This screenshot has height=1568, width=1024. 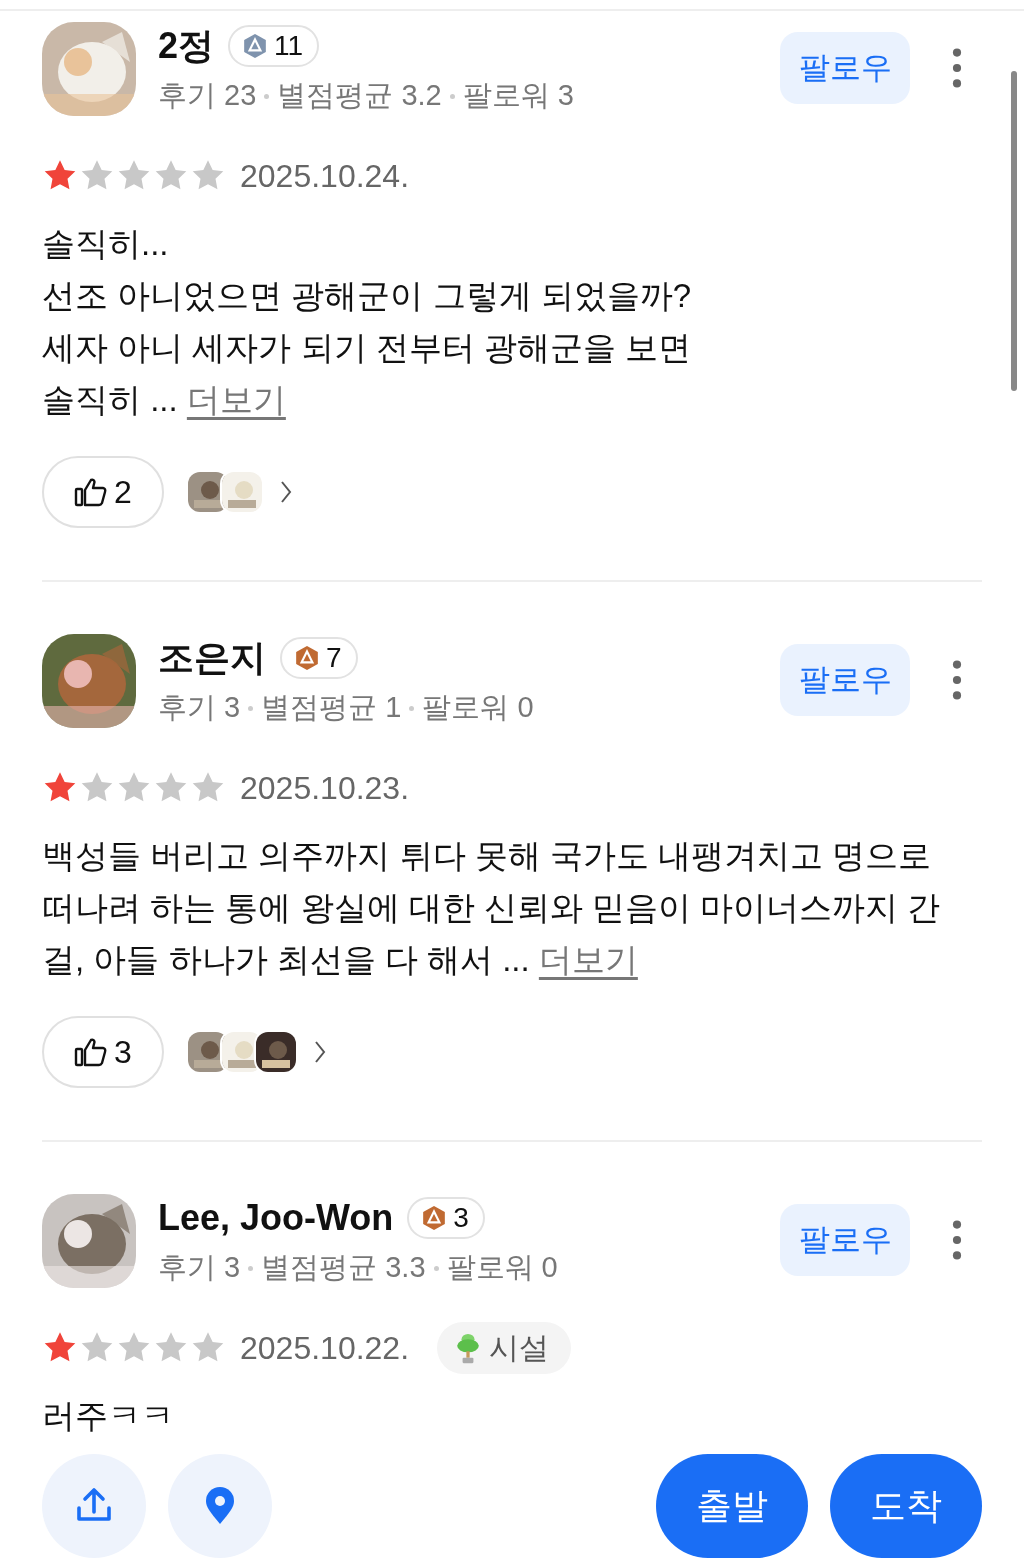 I want to click on review-text: 떠나려 하는 통에 왕실에 대한 신뢰와 믿음이 마이너스까지 간, so click(x=492, y=908).